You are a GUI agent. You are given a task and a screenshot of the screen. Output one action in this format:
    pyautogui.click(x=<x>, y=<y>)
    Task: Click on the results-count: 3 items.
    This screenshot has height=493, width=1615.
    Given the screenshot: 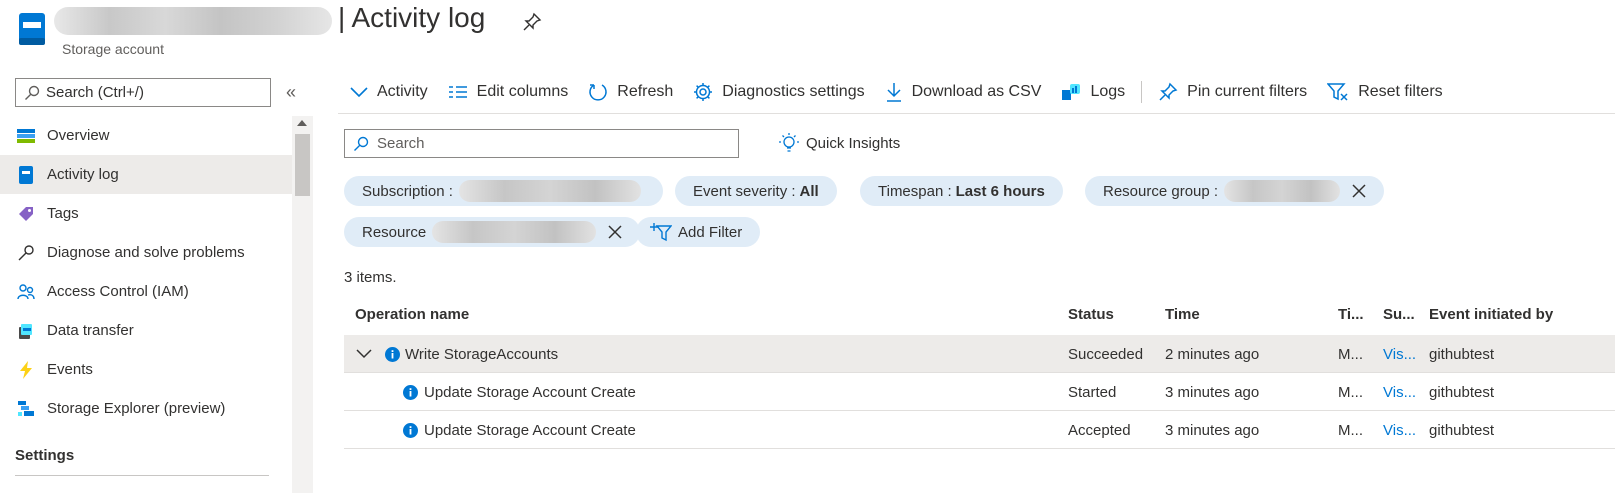 What is the action you would take?
    pyautogui.click(x=370, y=277)
    